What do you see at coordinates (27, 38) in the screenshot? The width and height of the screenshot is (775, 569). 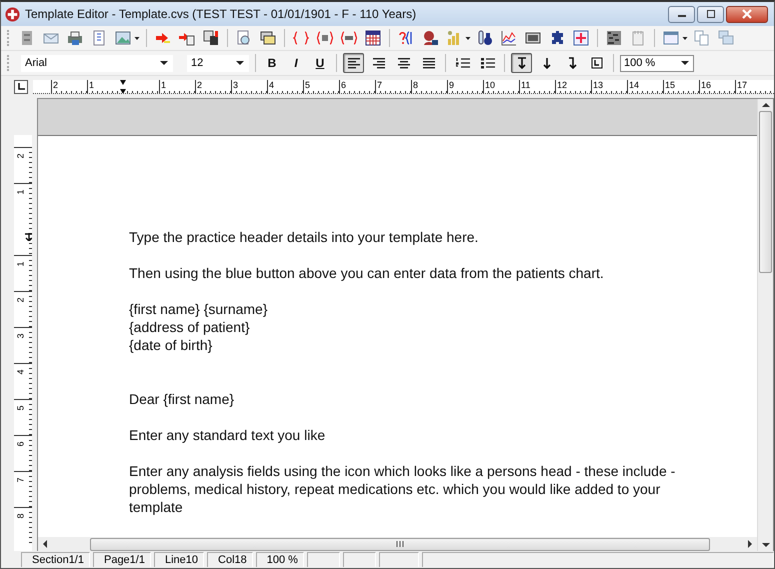 I see `cabinet-icon` at bounding box center [27, 38].